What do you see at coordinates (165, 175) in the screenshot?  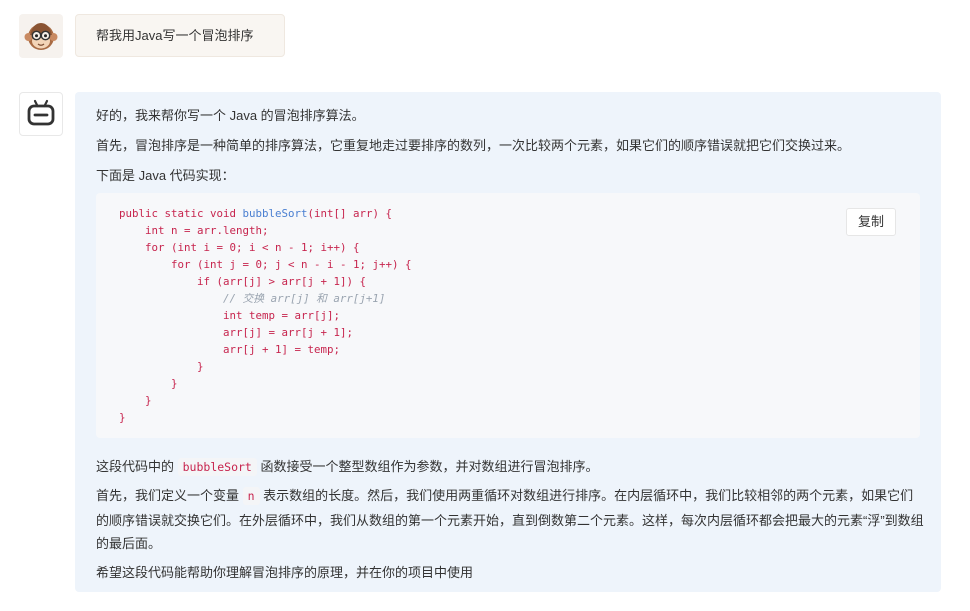 I see `code-lead-text: 下面是 Java 代码实现：` at bounding box center [165, 175].